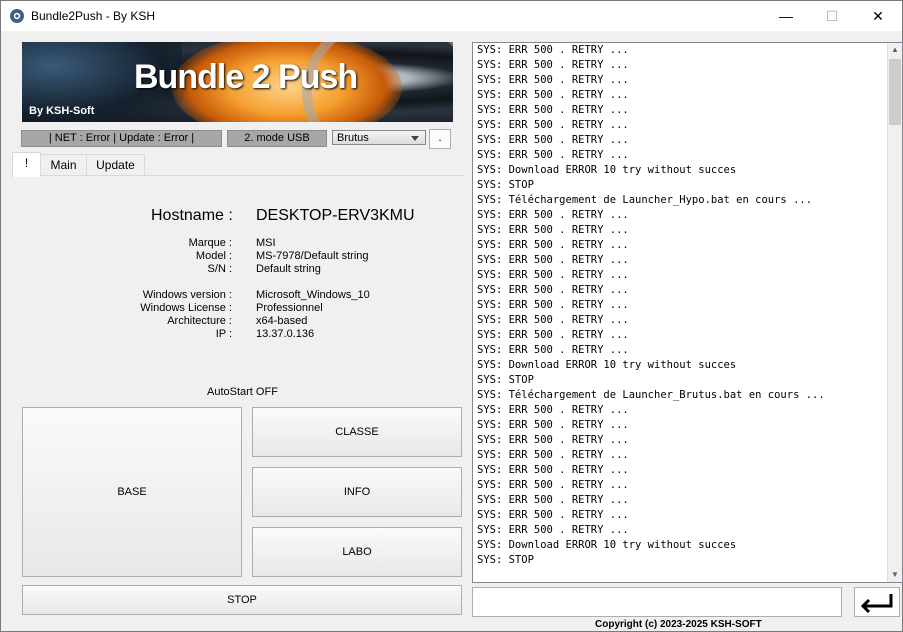  What do you see at coordinates (242, 392) in the screenshot?
I see `autostart-status: AutoStart OFF` at bounding box center [242, 392].